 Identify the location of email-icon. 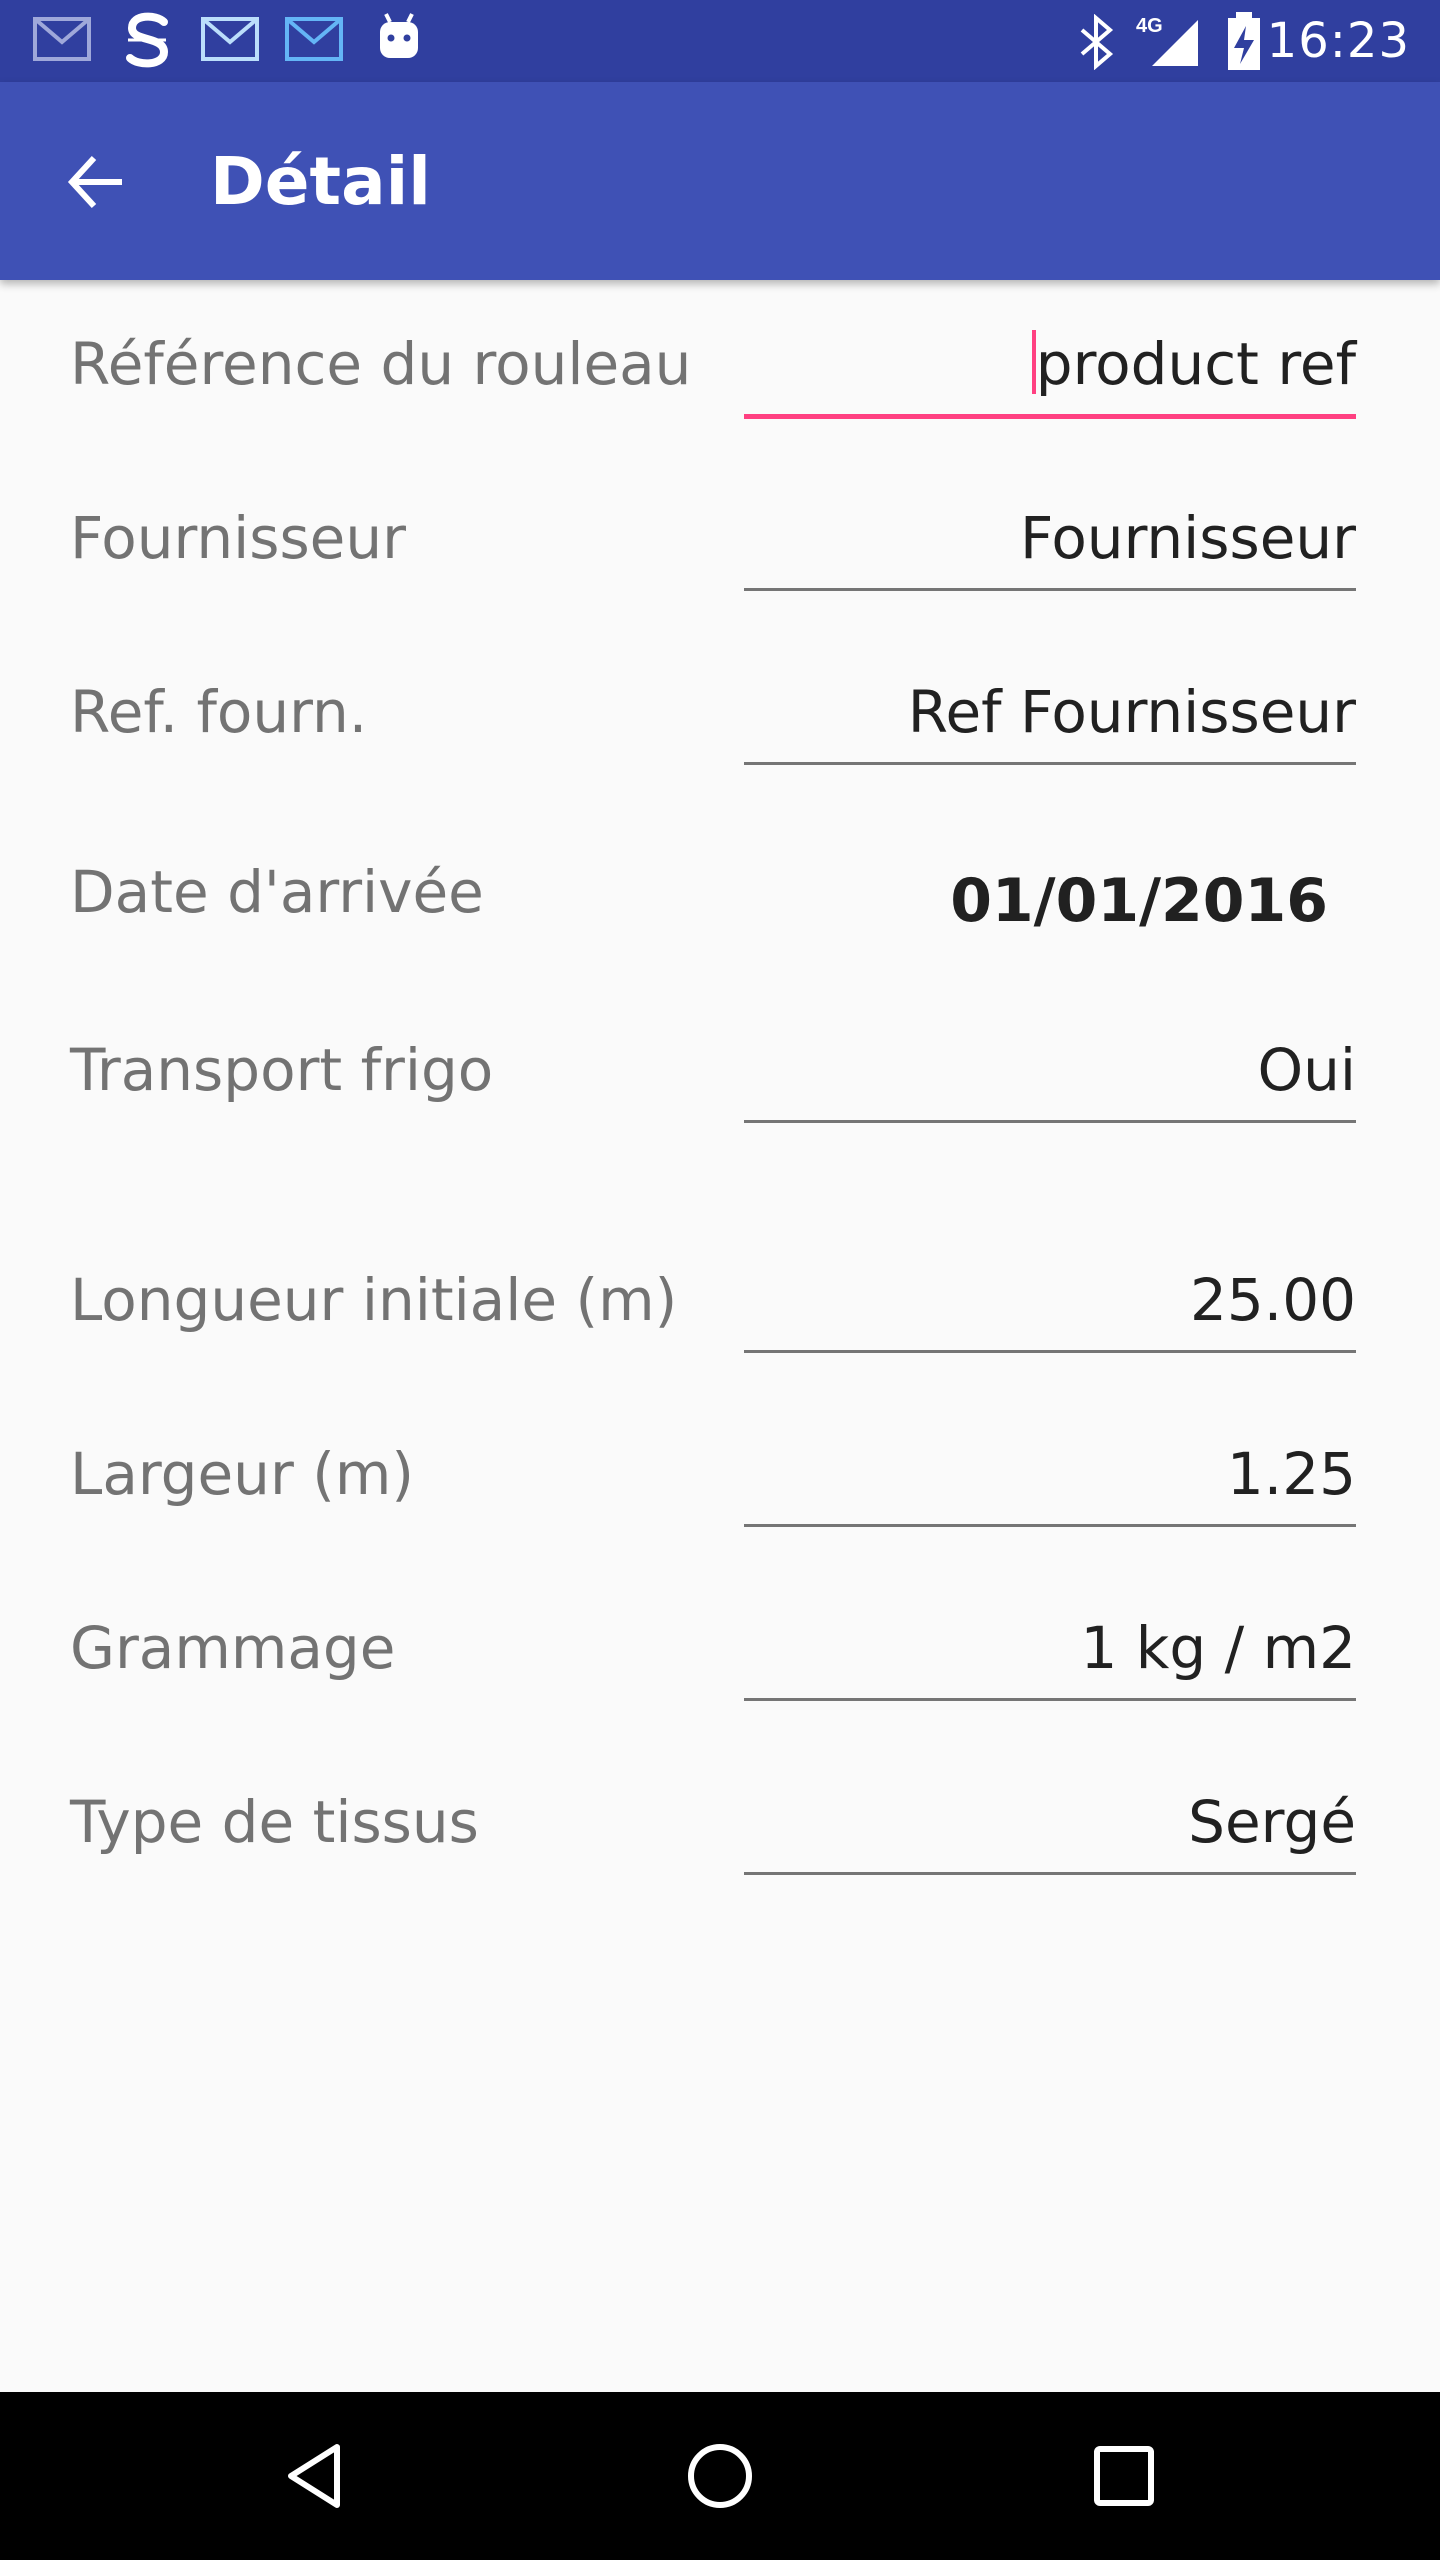
(230, 41).